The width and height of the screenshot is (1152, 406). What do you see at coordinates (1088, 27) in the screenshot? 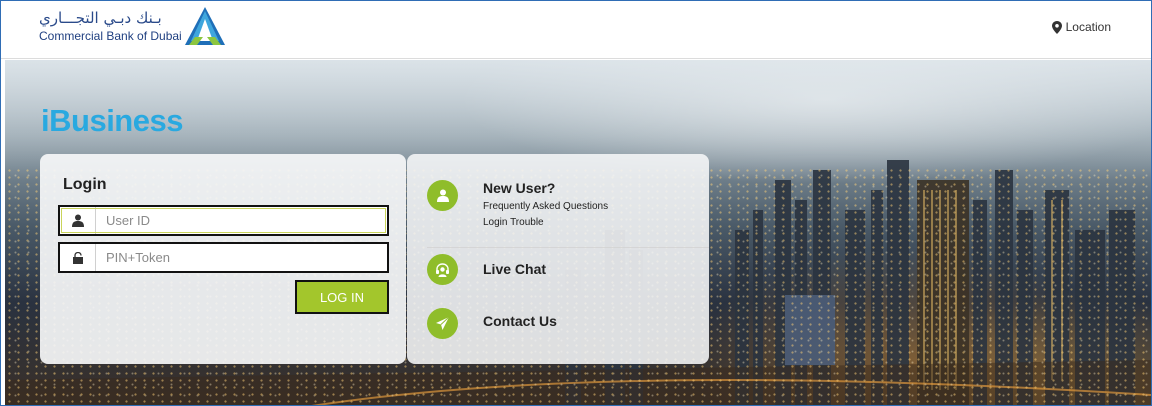
I see `location-label: Location` at bounding box center [1088, 27].